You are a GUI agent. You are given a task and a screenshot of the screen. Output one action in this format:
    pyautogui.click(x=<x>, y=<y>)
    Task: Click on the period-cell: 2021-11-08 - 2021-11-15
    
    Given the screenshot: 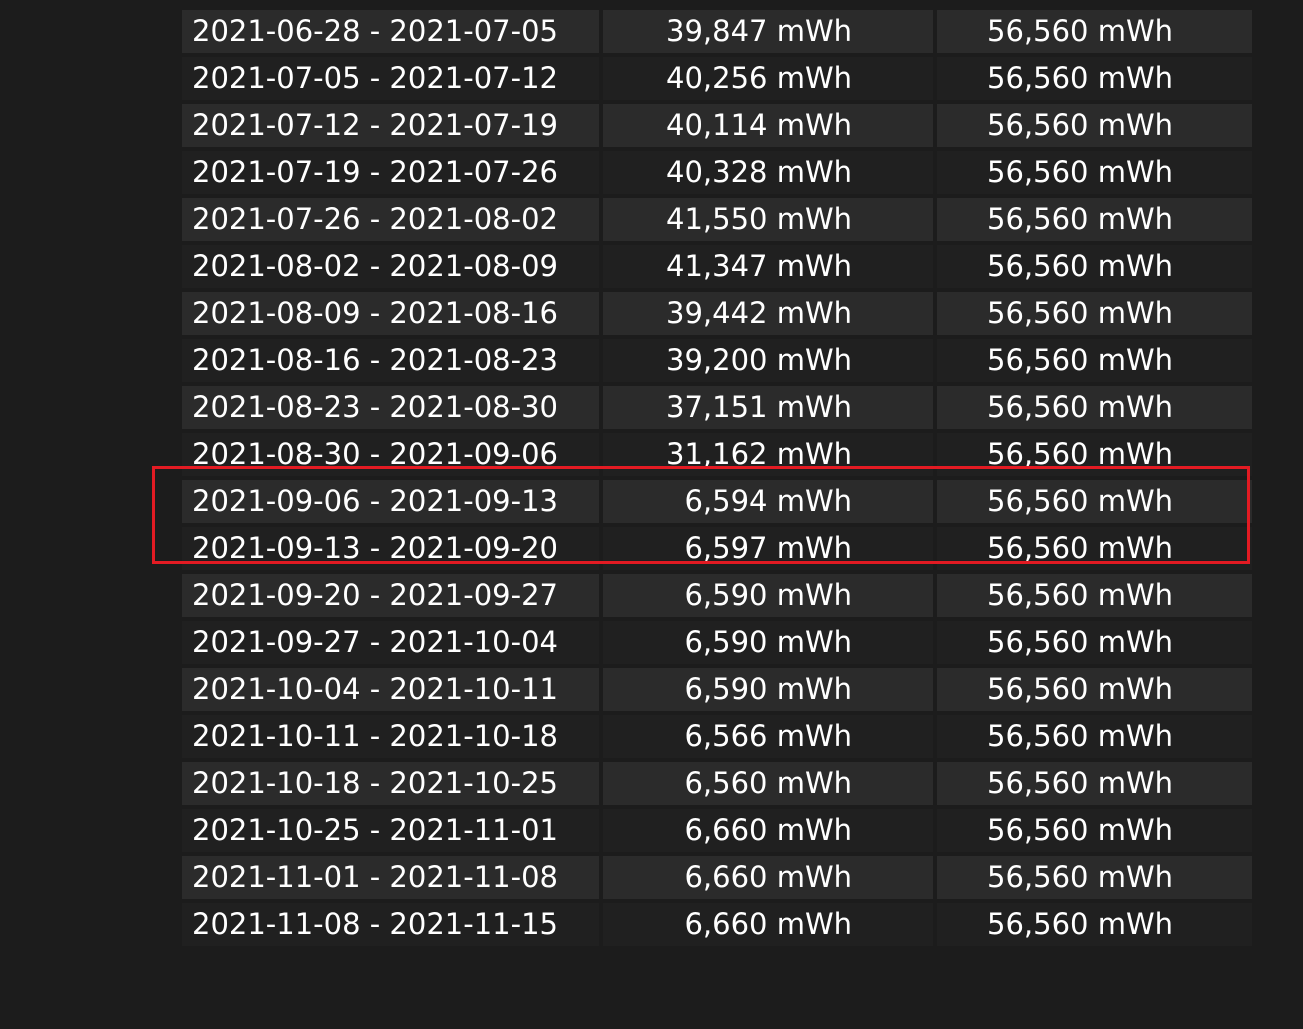 What is the action you would take?
    pyautogui.click(x=390, y=924)
    